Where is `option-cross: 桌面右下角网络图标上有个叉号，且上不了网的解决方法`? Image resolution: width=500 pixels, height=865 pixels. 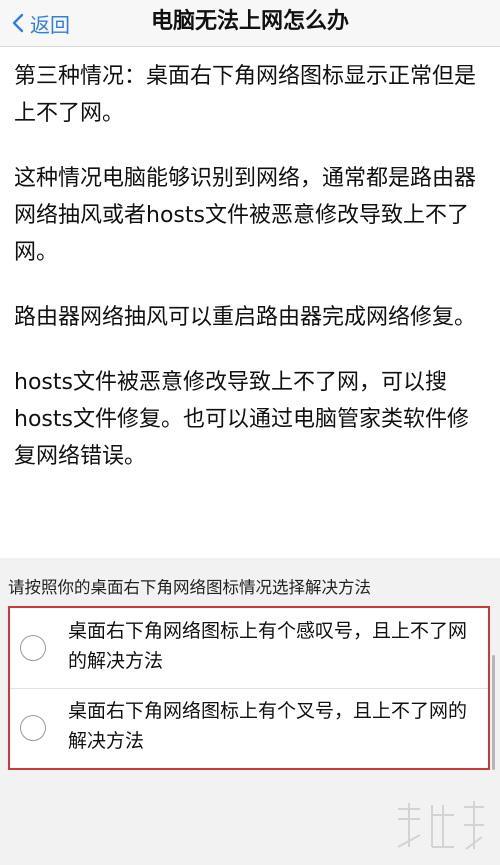 option-cross: 桌面右下角网络图标上有个叉号，且上不了网的解决方法 is located at coordinates (249, 729).